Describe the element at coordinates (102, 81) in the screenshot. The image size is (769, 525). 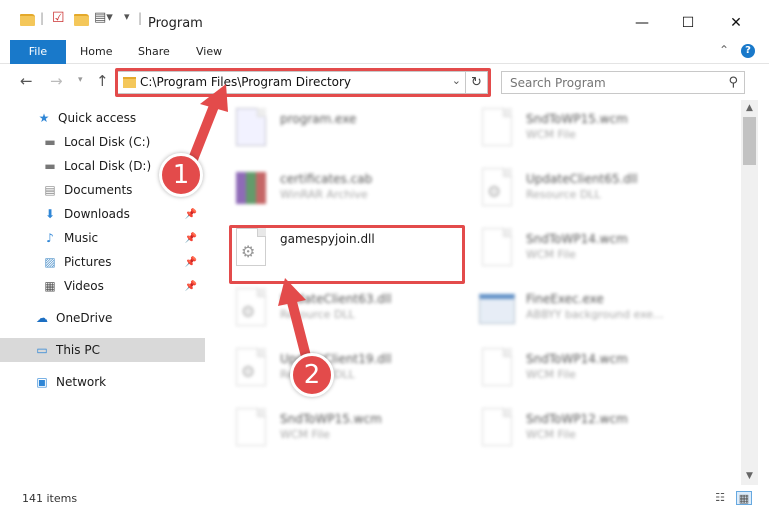
I see `up-arrow-icon: ↑` at that location.